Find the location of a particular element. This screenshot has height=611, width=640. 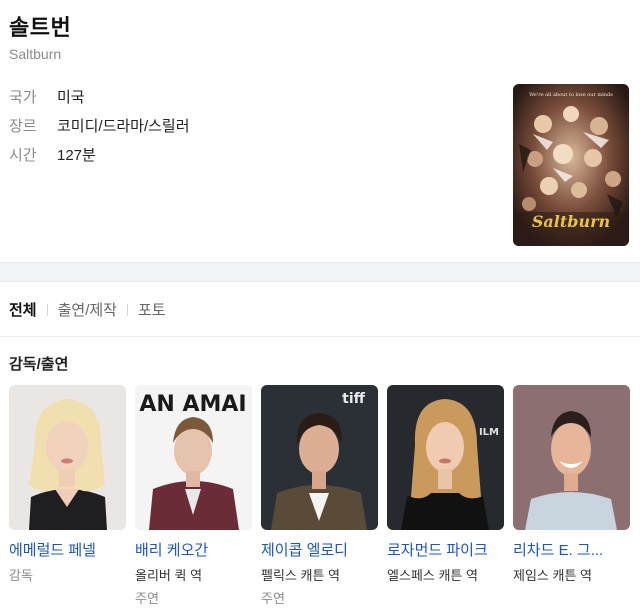

person-photo: AN AMAI is located at coordinates (193, 457).